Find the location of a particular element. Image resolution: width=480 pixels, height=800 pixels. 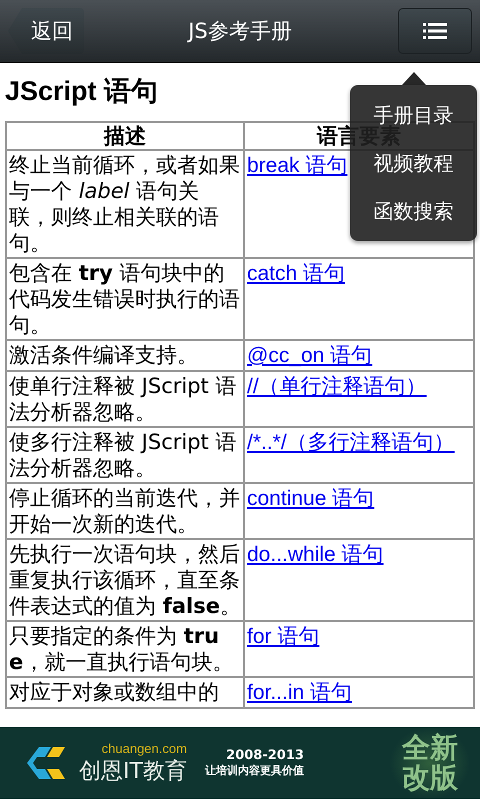

brand-name: 创恩IT教育 is located at coordinates (133, 772).